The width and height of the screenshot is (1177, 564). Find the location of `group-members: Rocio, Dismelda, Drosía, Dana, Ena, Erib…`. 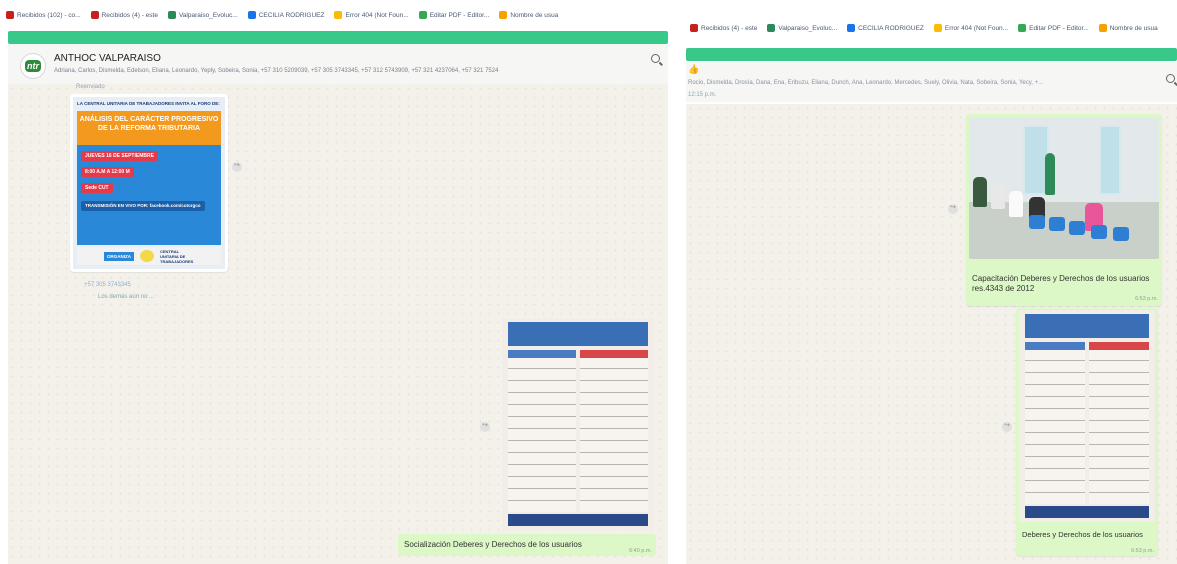

group-members: Rocio, Dismelda, Drosía, Dana, Ena, Erib… is located at coordinates (866, 83).